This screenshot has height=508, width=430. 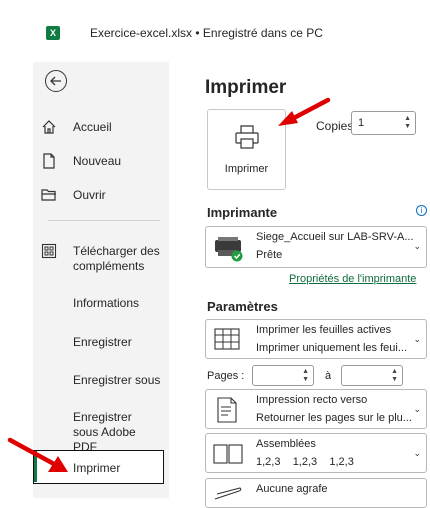 What do you see at coordinates (305, 462) in the screenshot?
I see `collate-line2: 1,2,3 1,2,3 1,2,3` at bounding box center [305, 462].